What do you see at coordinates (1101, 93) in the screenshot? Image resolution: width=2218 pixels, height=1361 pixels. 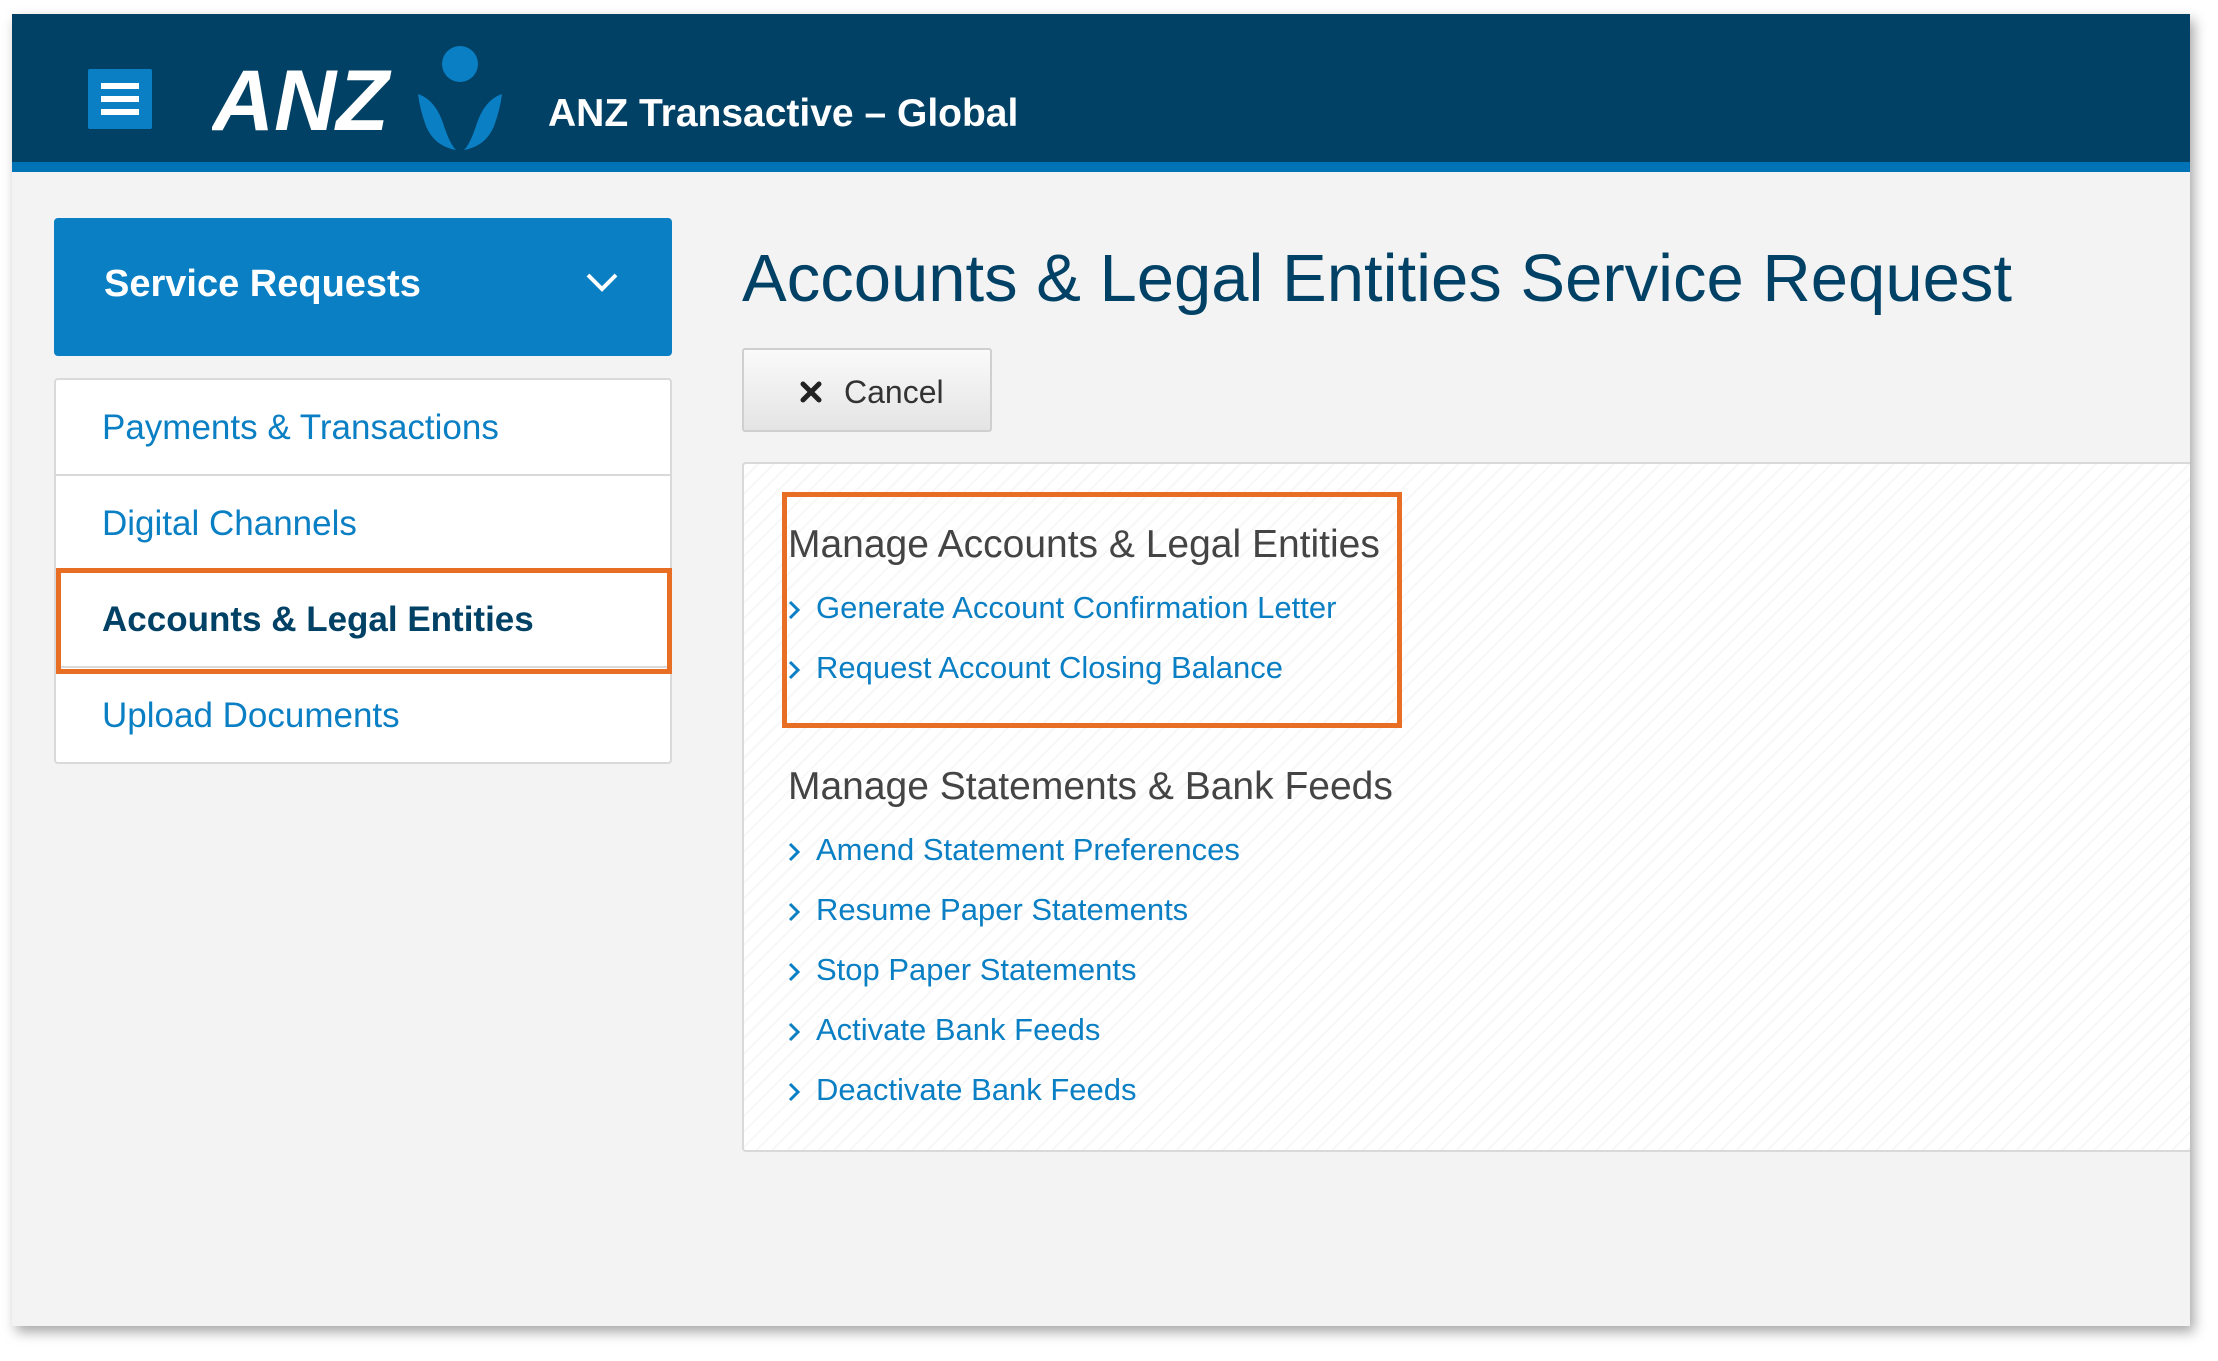 I see `top-header: ANZ ANZ Transactive – Global` at bounding box center [1101, 93].